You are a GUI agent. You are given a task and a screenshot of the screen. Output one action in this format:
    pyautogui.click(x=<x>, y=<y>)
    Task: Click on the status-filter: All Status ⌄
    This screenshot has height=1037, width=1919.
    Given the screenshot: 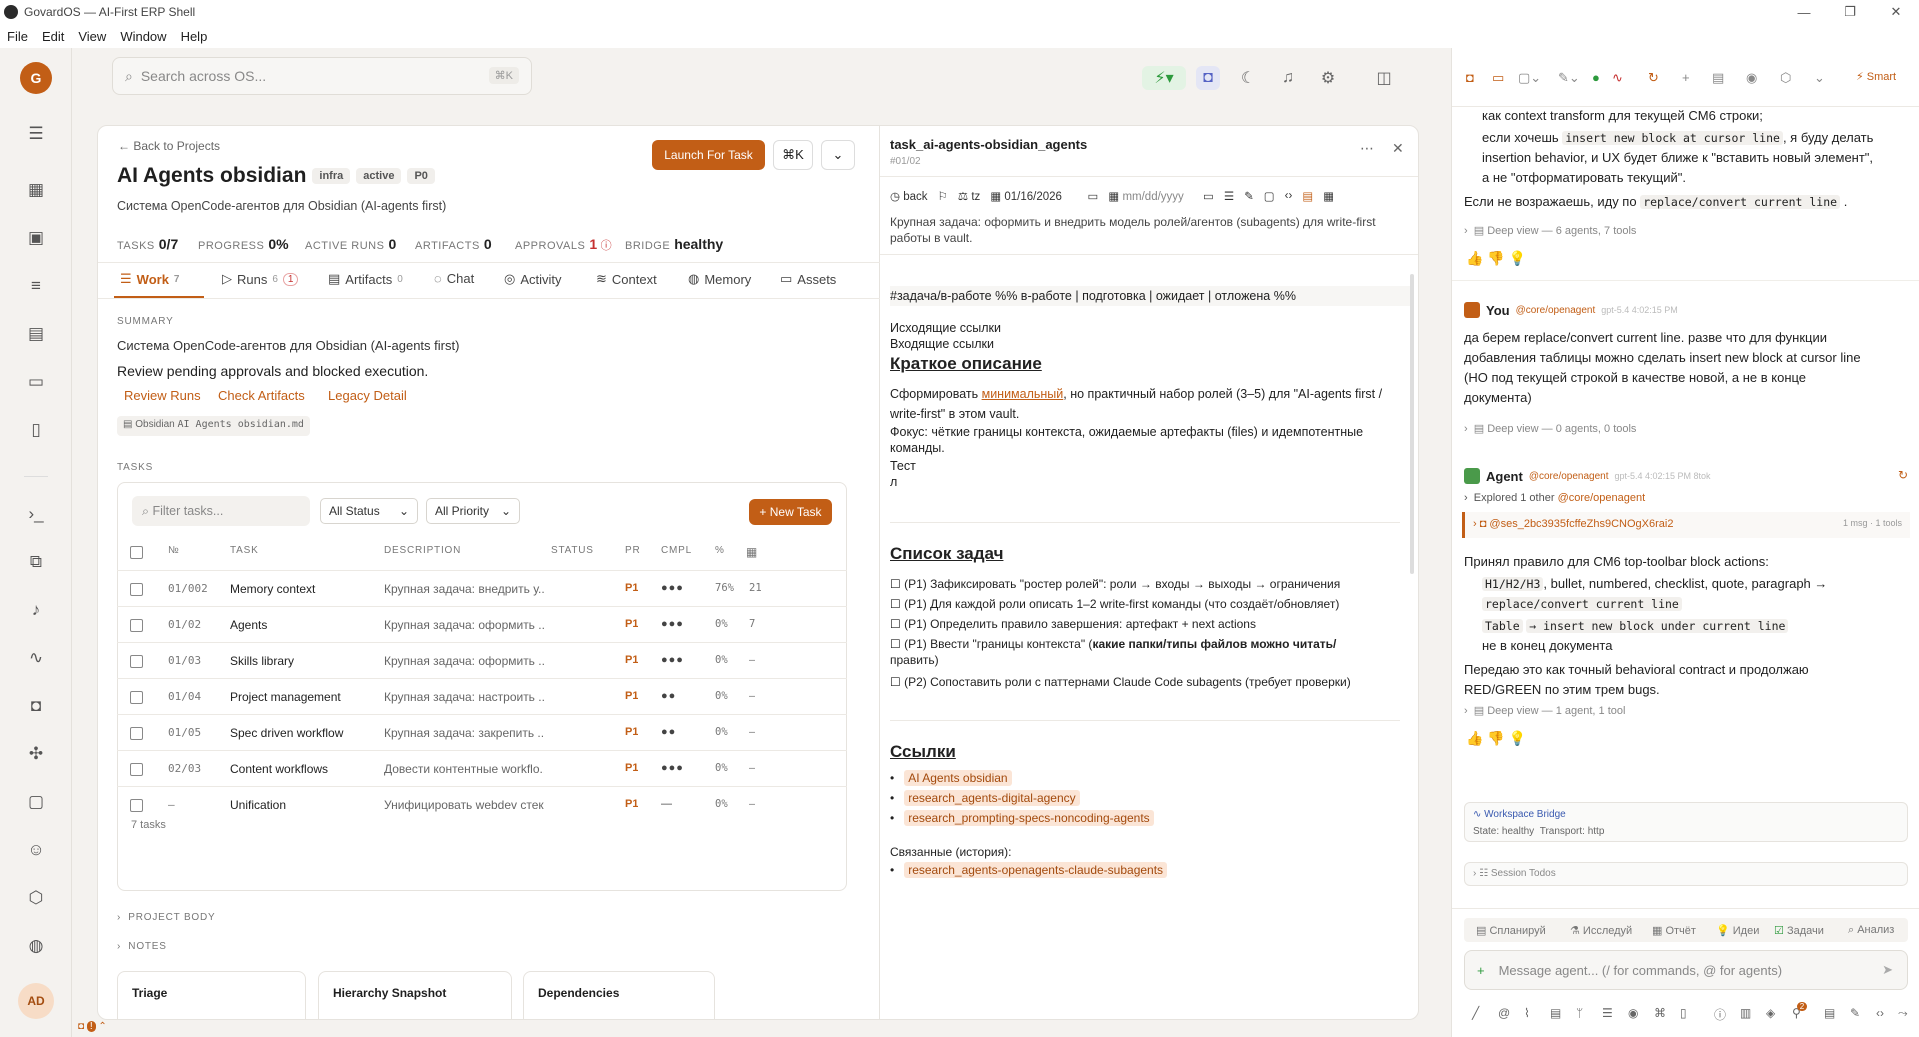 What is the action you would take?
    pyautogui.click(x=369, y=511)
    